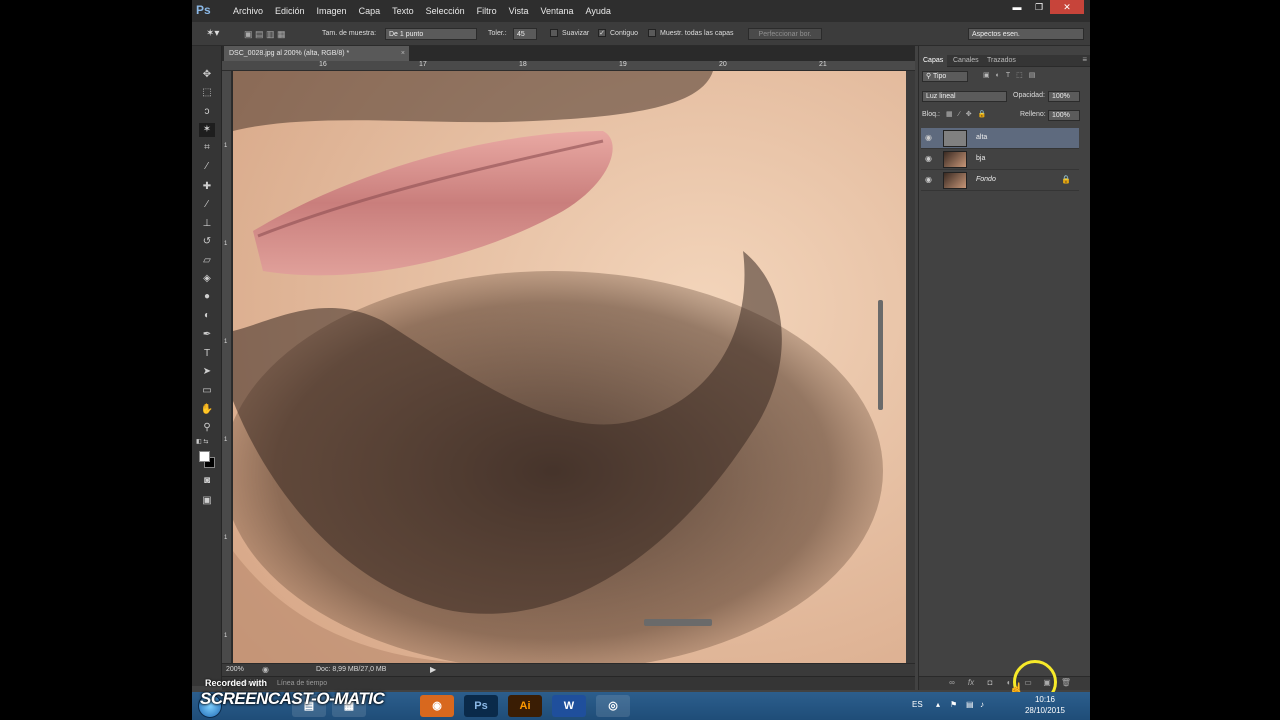 Image resolution: width=1280 pixels, height=720 pixels. What do you see at coordinates (945, 76) in the screenshot?
I see `filter-kind-select: ⚲ Tipo` at bounding box center [945, 76].